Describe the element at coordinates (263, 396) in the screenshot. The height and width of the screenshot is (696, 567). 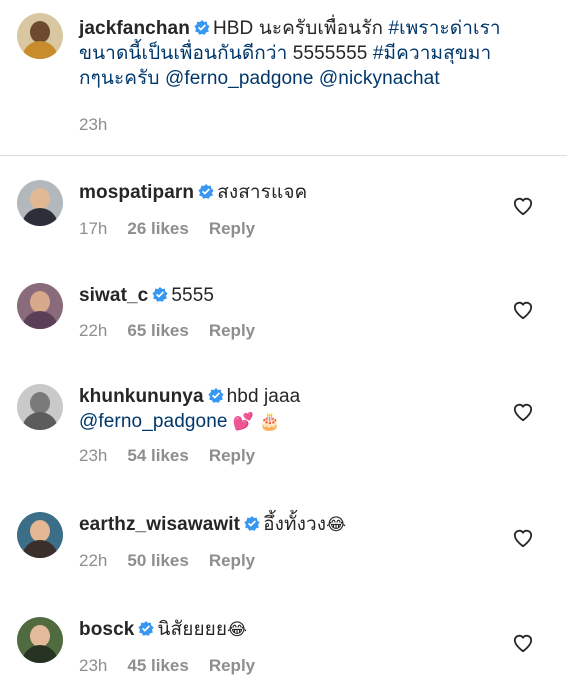
I see `comment-body: hbd jaaa` at that location.